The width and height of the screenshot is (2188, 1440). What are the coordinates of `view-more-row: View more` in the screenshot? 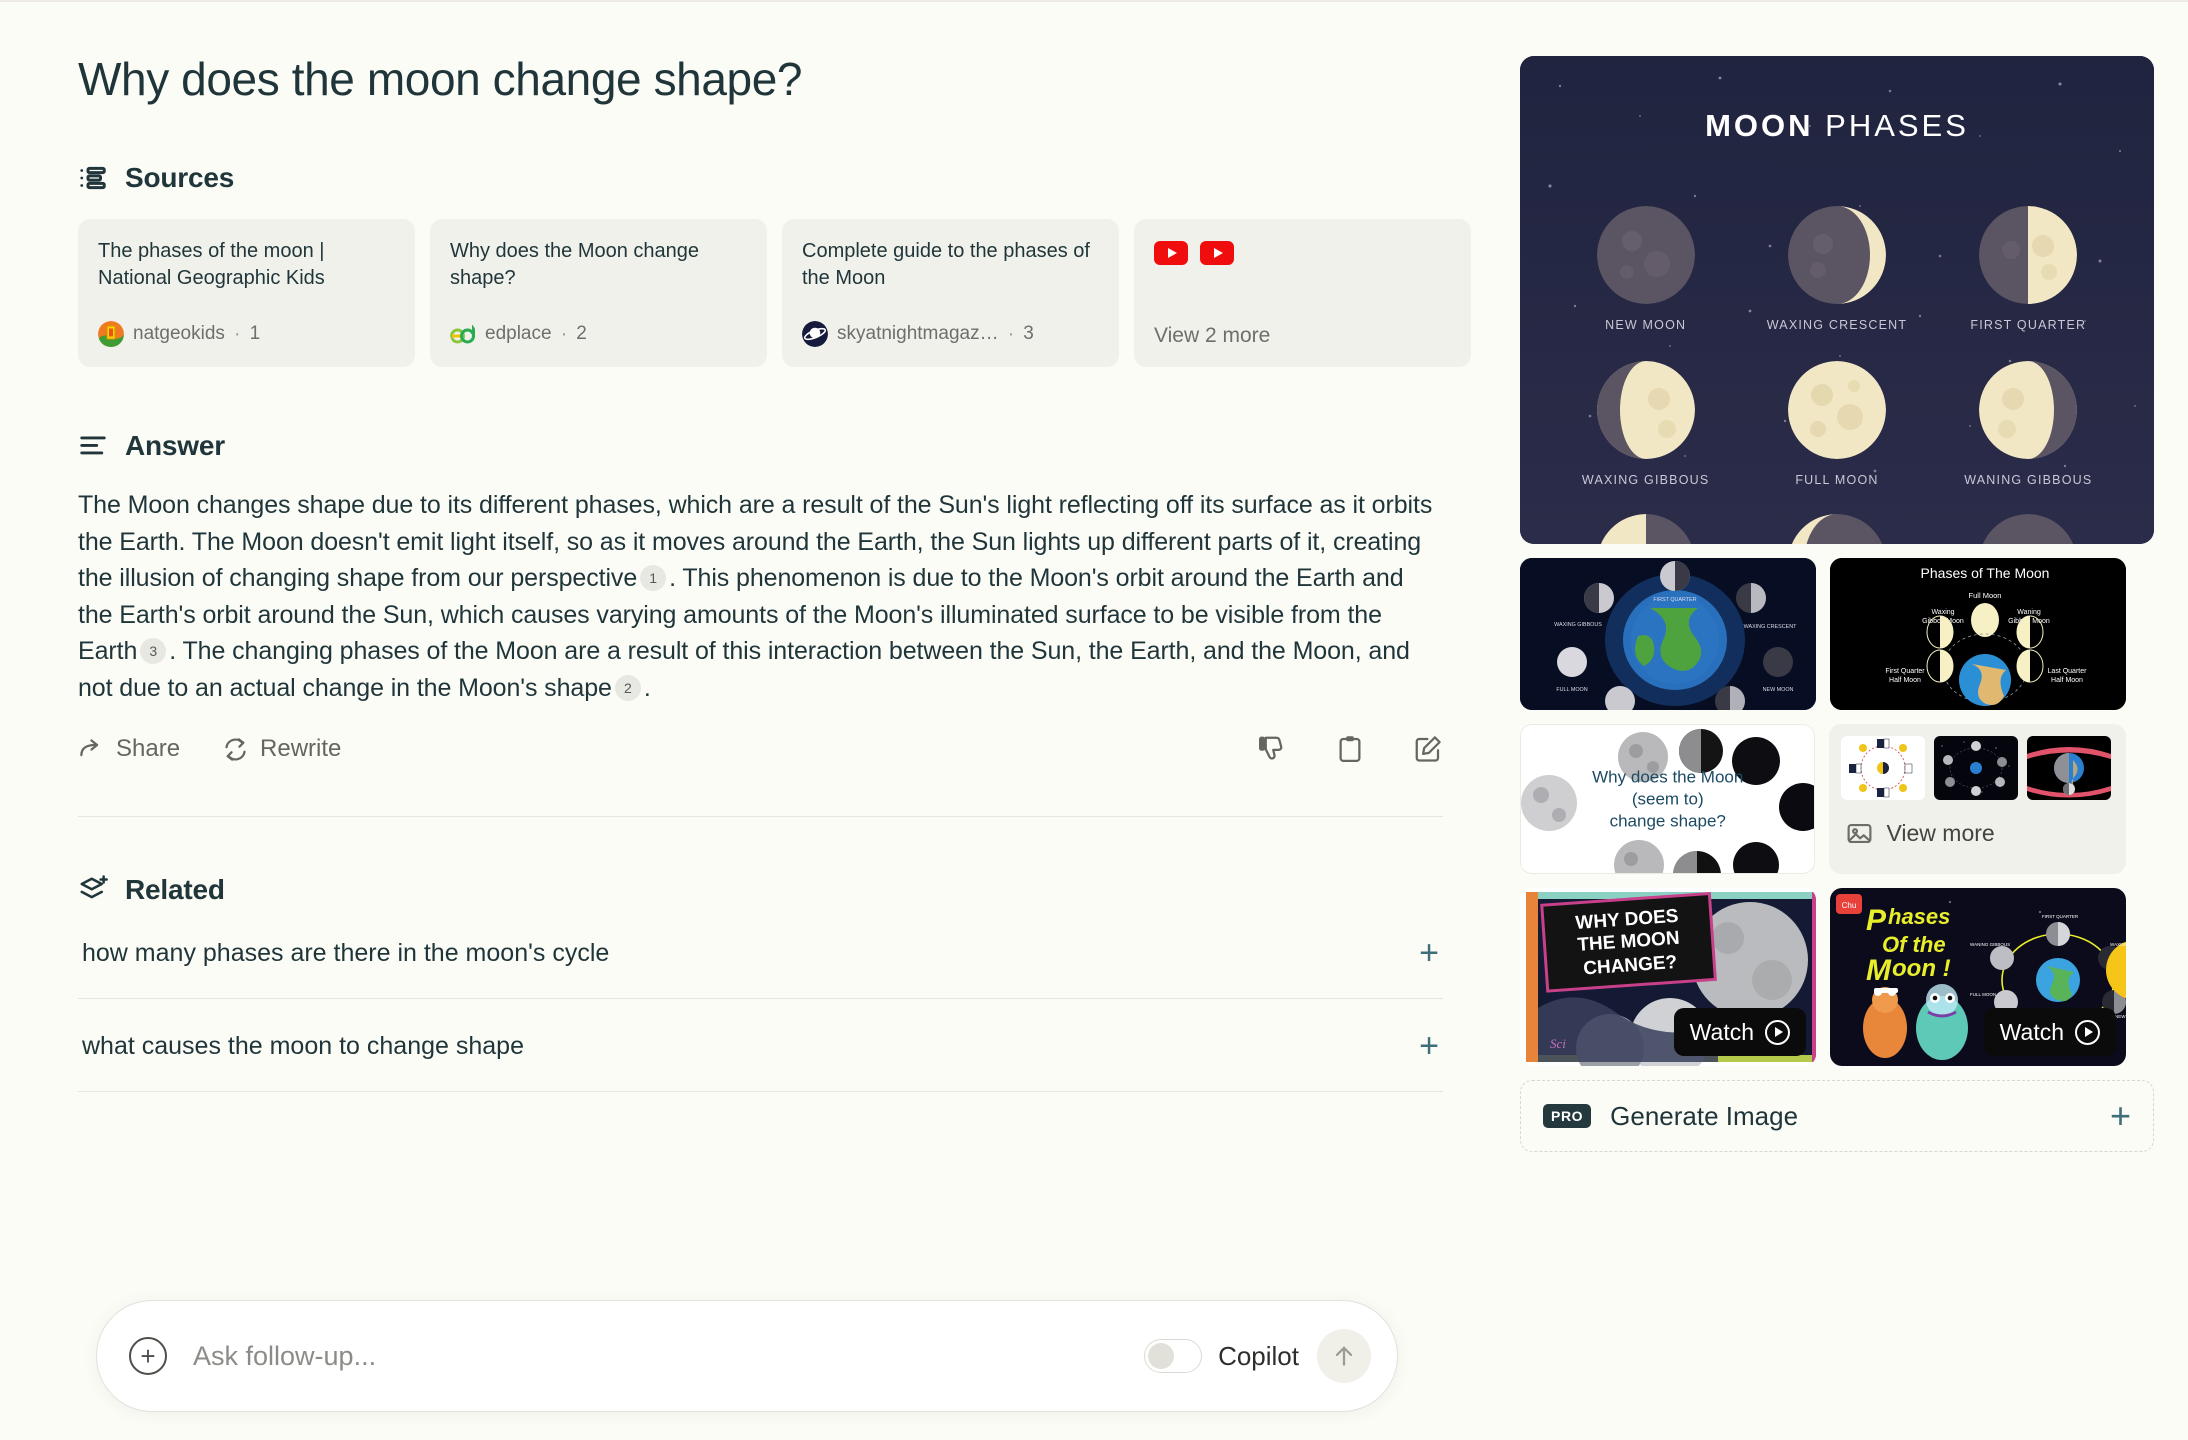 It's located at (1977, 833).